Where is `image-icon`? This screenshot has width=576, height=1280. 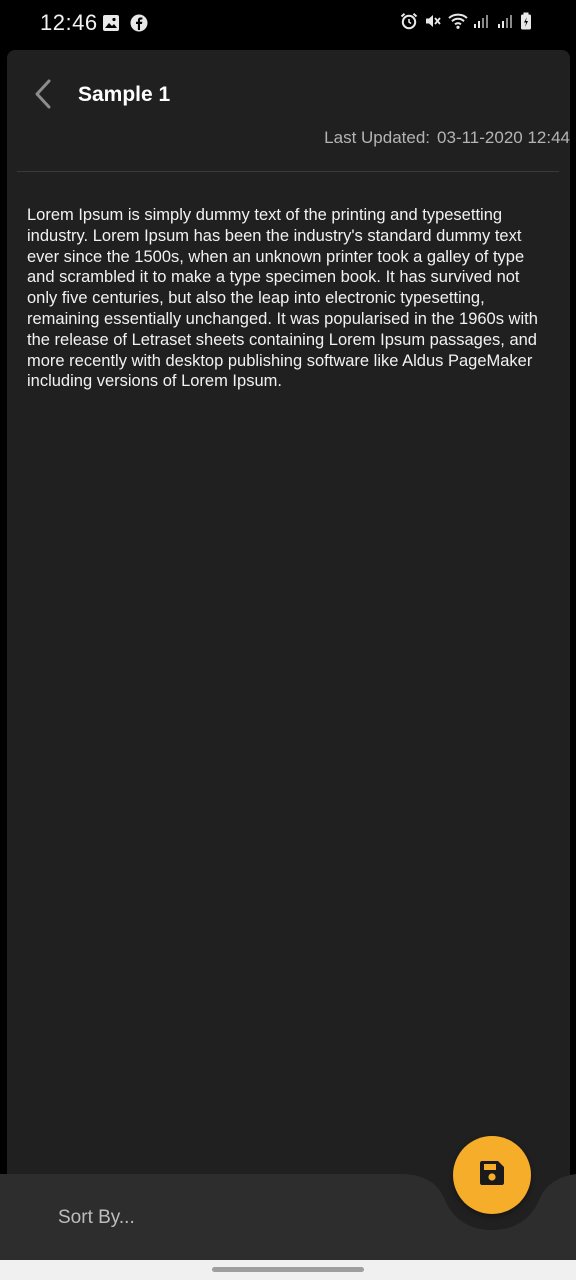
image-icon is located at coordinates (111, 23).